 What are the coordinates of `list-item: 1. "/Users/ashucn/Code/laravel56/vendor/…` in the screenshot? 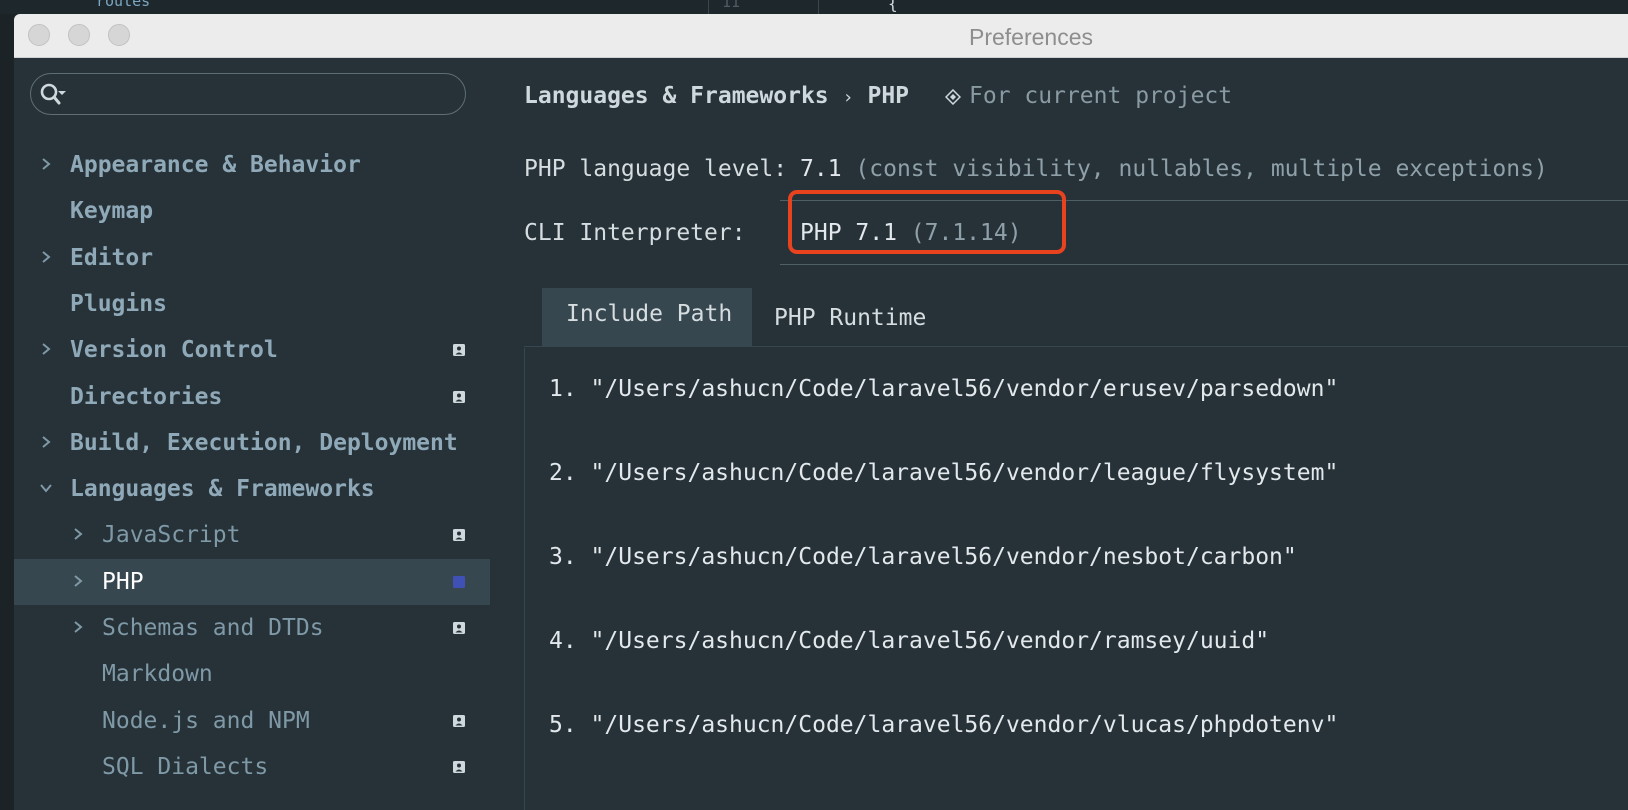 It's located at (943, 389).